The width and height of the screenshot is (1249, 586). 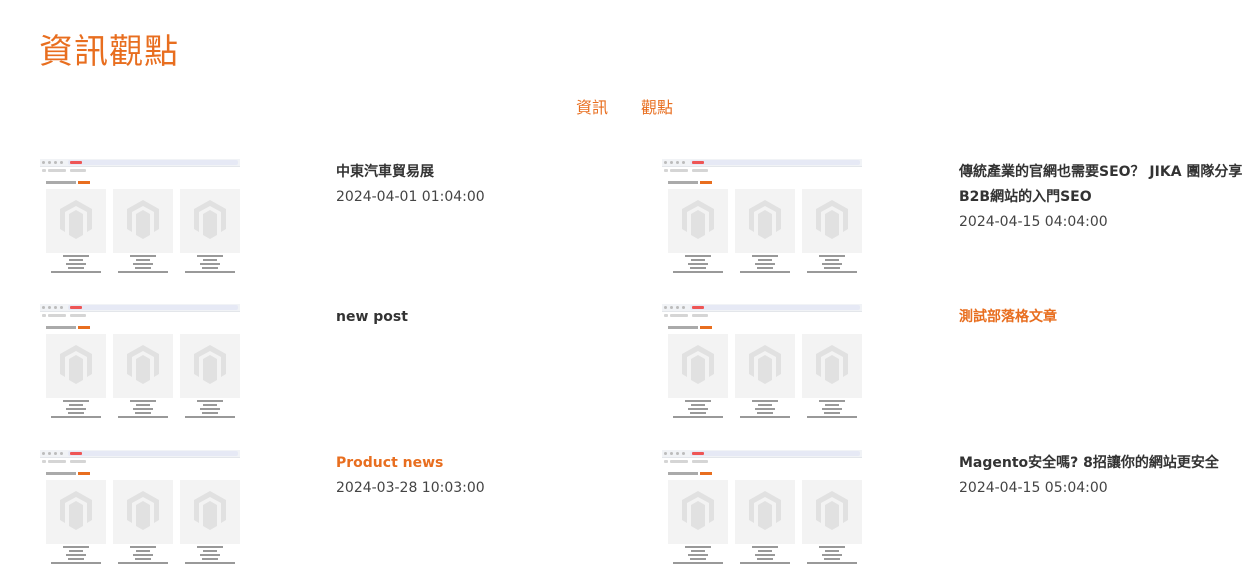 What do you see at coordinates (410, 488) in the screenshot?
I see `post-date: 2024-03-28 10:03:00` at bounding box center [410, 488].